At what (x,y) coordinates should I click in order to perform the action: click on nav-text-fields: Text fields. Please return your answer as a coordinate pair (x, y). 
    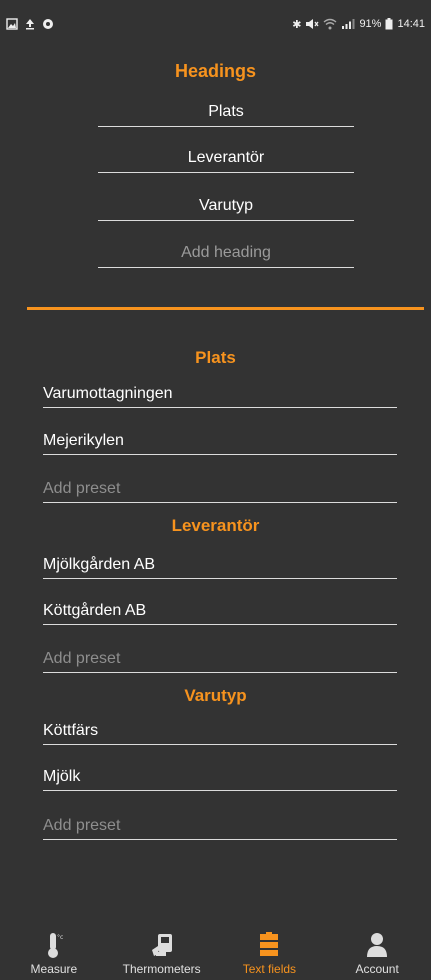
    Looking at the image, I should click on (269, 955).